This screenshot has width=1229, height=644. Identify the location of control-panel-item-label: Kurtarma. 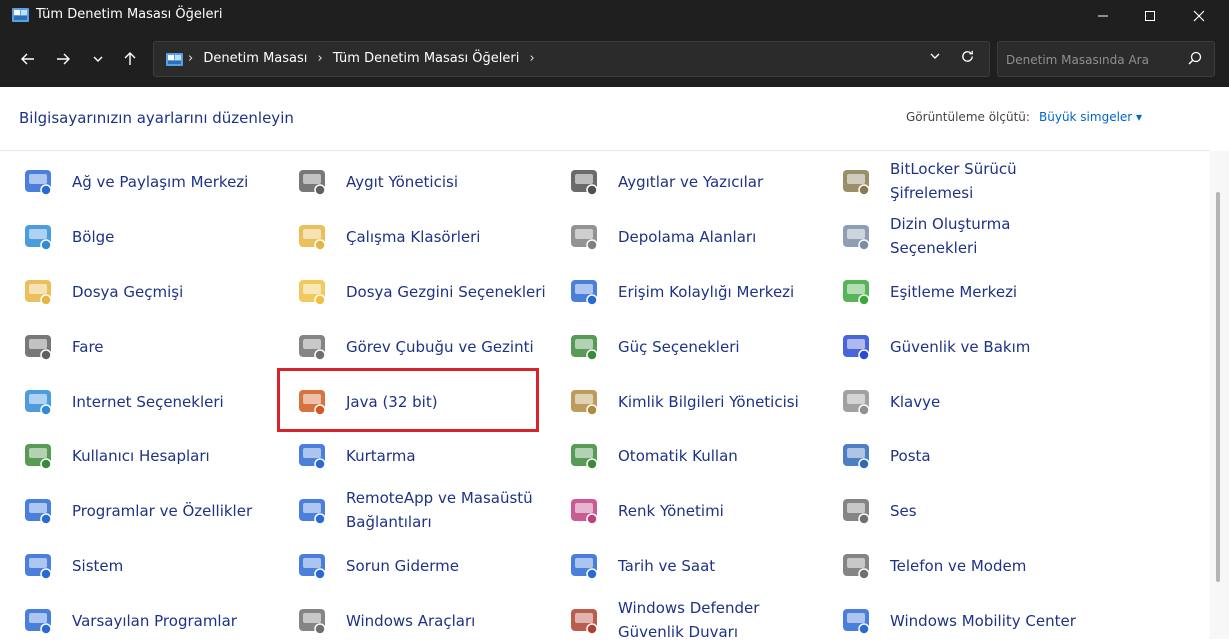
(381, 456).